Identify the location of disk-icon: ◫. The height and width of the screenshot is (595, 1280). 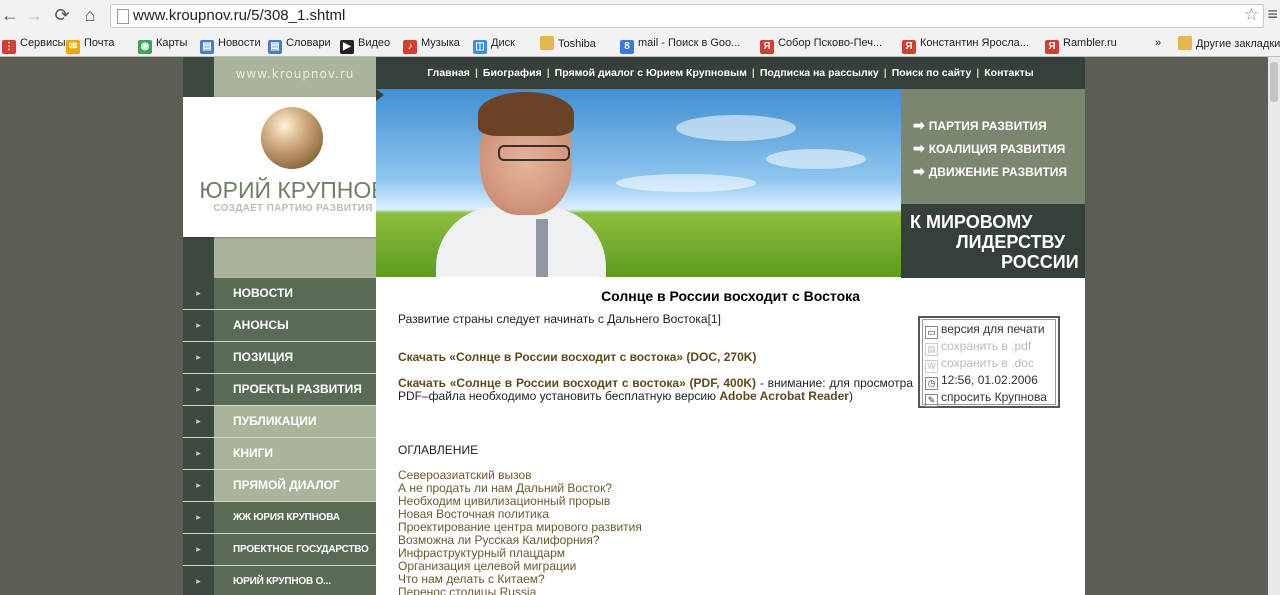
(480, 47).